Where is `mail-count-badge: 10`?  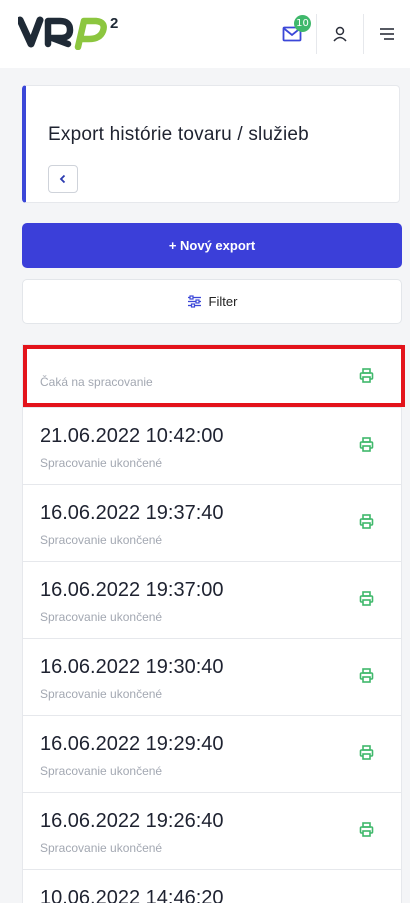 mail-count-badge: 10 is located at coordinates (302, 23).